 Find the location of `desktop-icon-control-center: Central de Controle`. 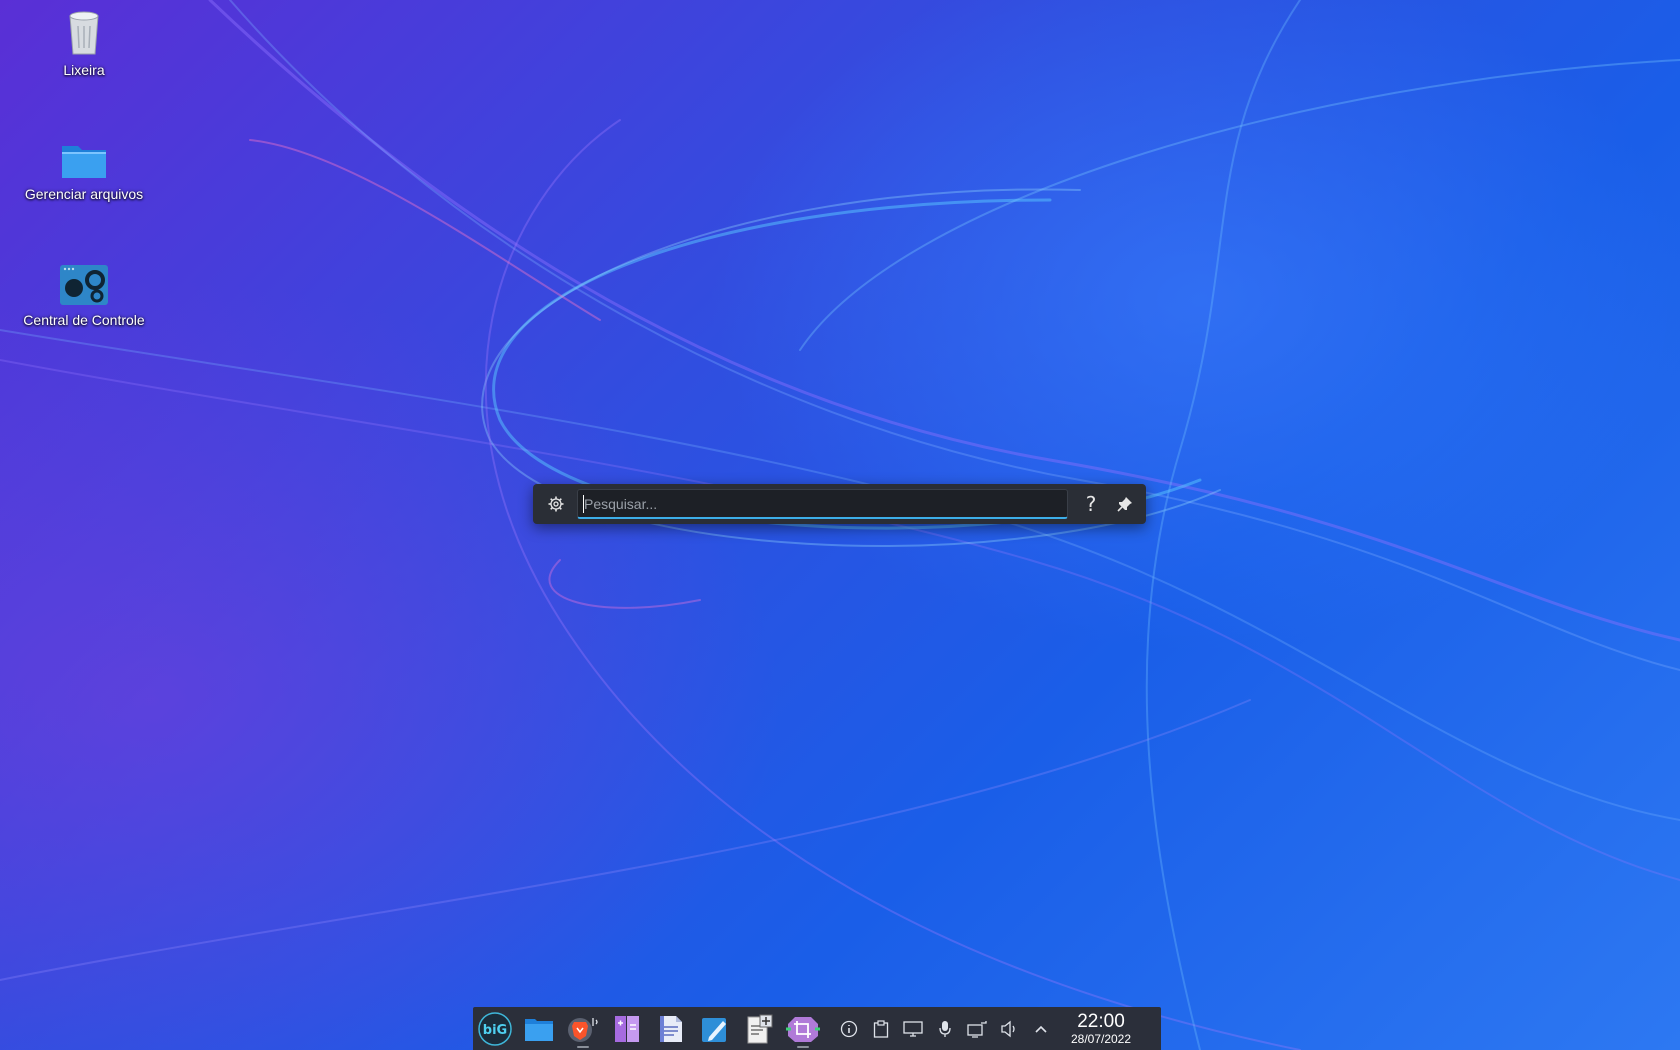

desktop-icon-control-center: Central de Controle is located at coordinates (84, 296).